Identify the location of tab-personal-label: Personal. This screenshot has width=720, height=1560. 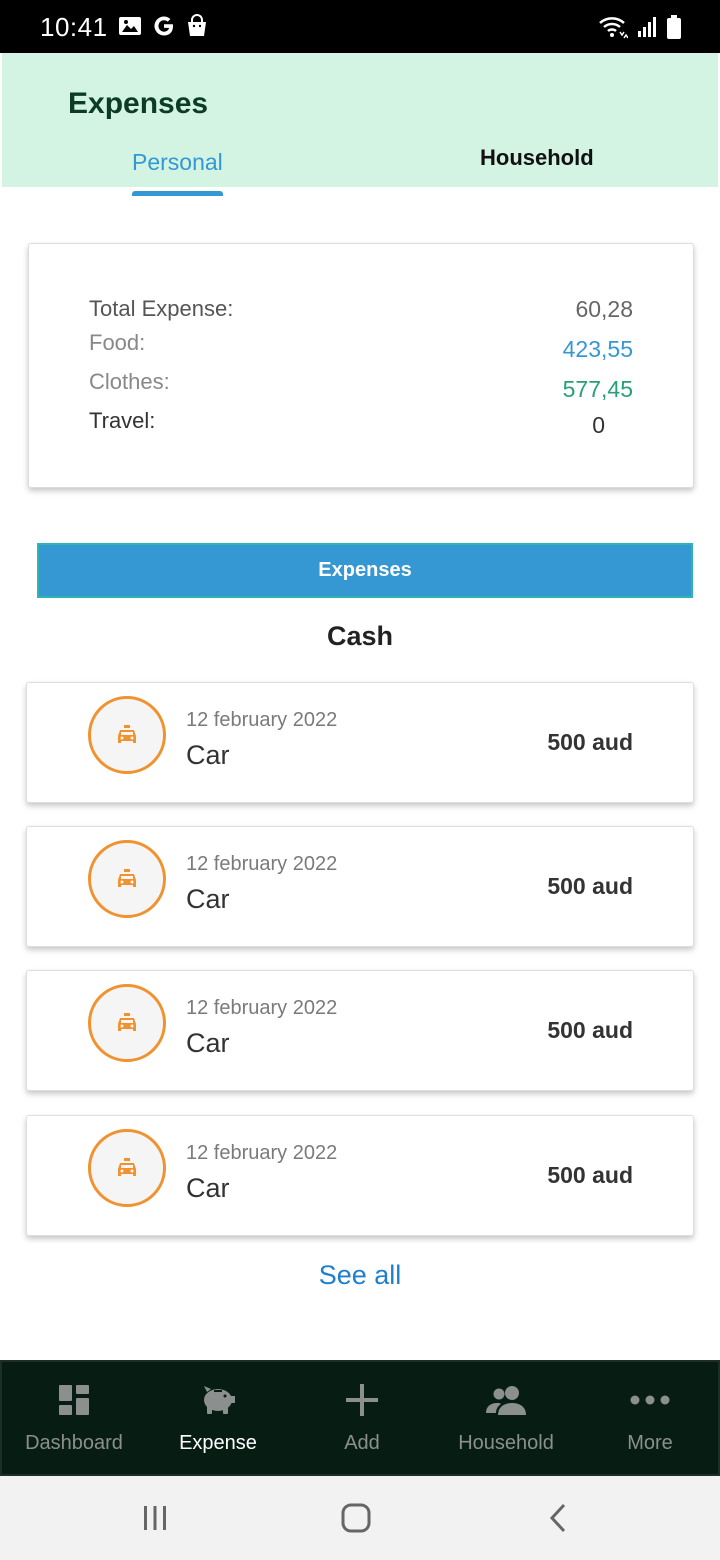
(177, 162).